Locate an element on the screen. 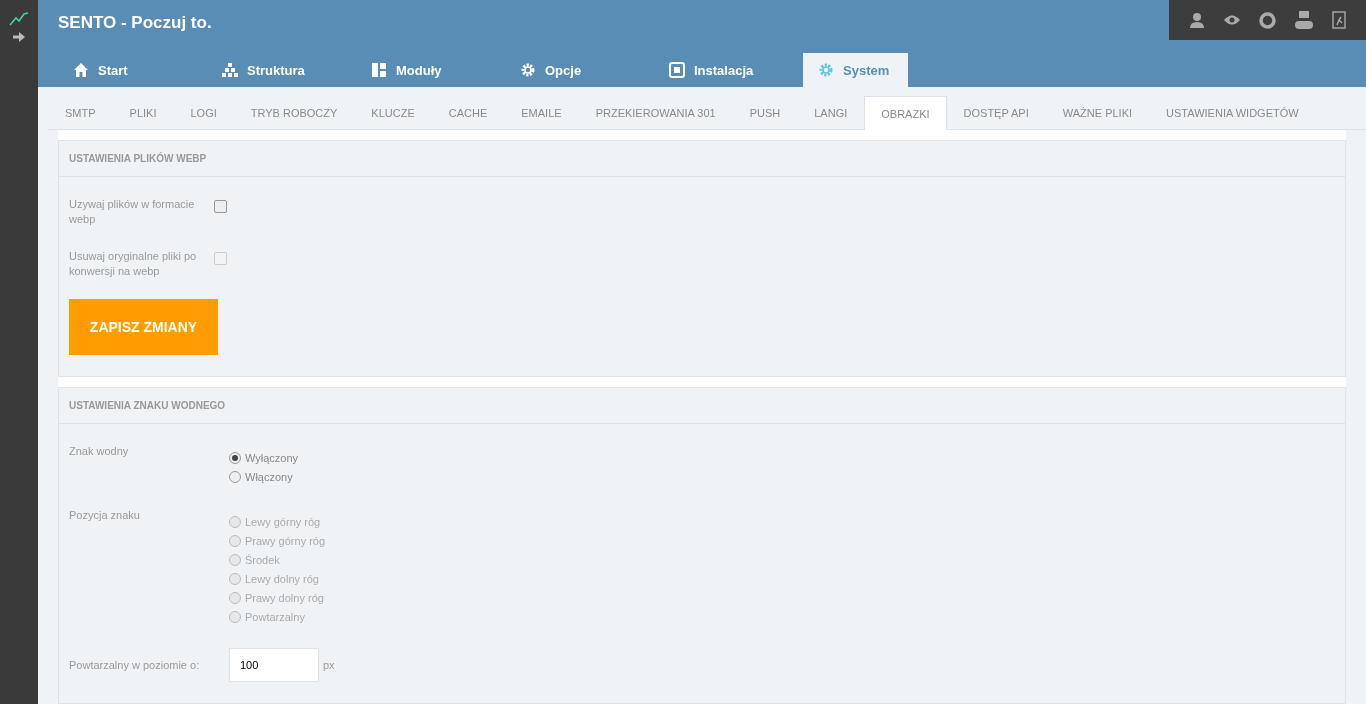 The width and height of the screenshot is (1366, 704). sub-tab: LANGI is located at coordinates (831, 112).